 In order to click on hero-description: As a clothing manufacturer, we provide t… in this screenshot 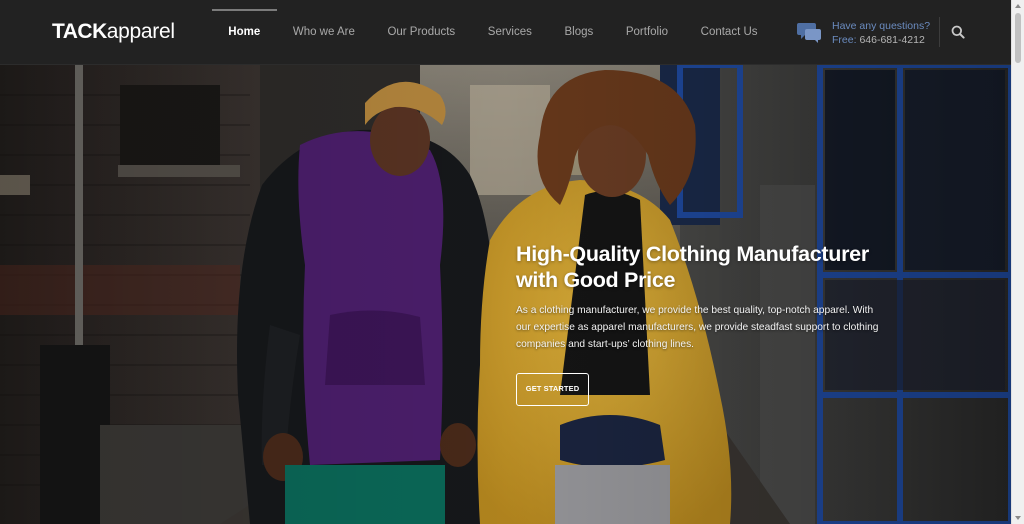, I will do `click(697, 327)`.